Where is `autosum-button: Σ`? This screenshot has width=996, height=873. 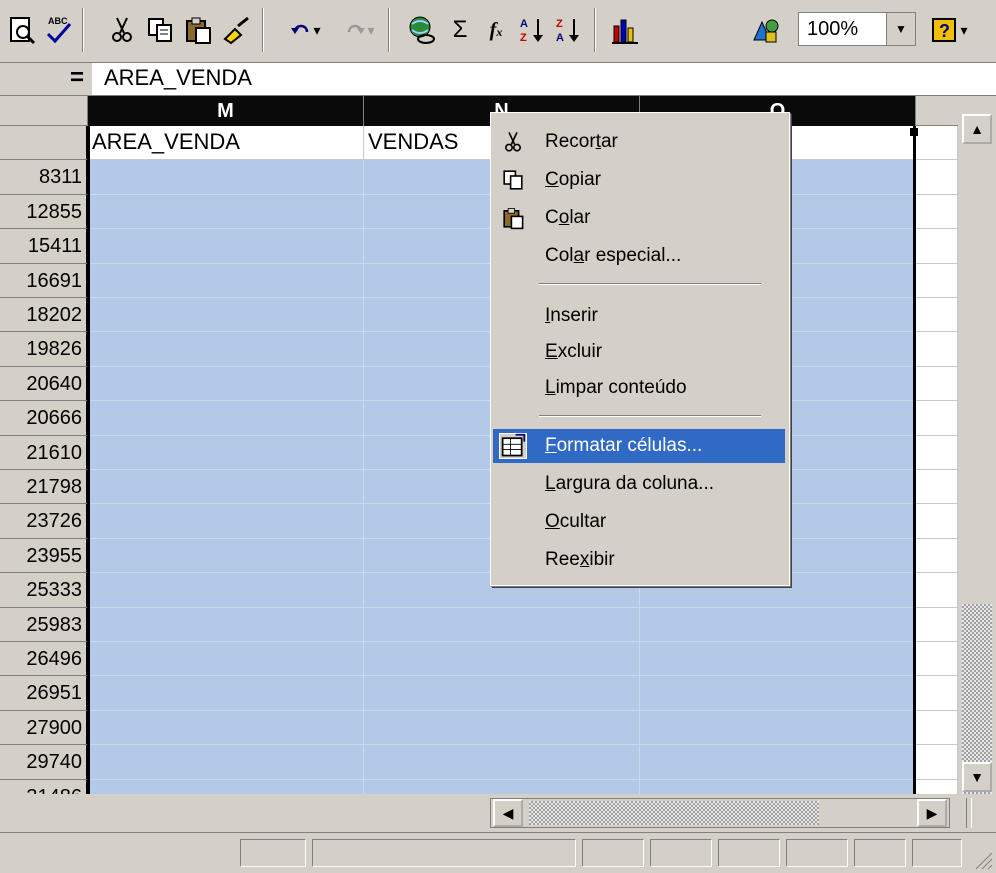
autosum-button: Σ is located at coordinates (460, 30).